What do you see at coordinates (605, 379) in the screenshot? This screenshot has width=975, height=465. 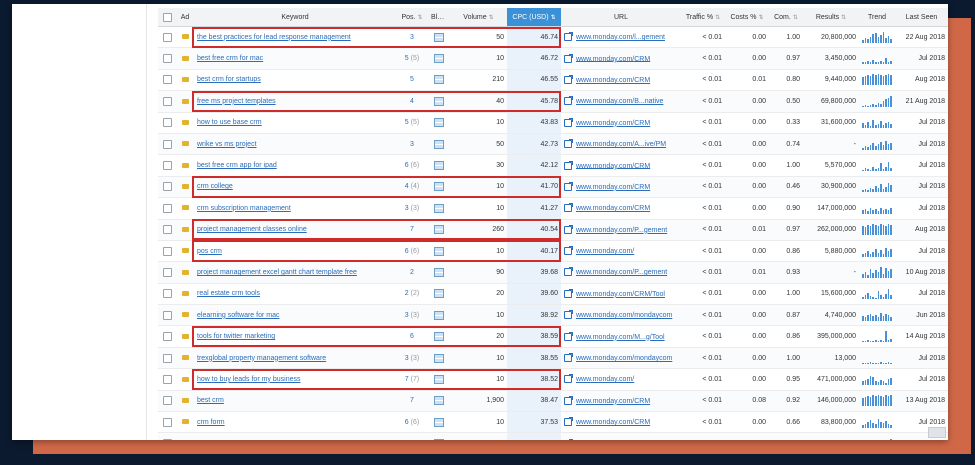 I see `url-link: www.monday.com/` at bounding box center [605, 379].